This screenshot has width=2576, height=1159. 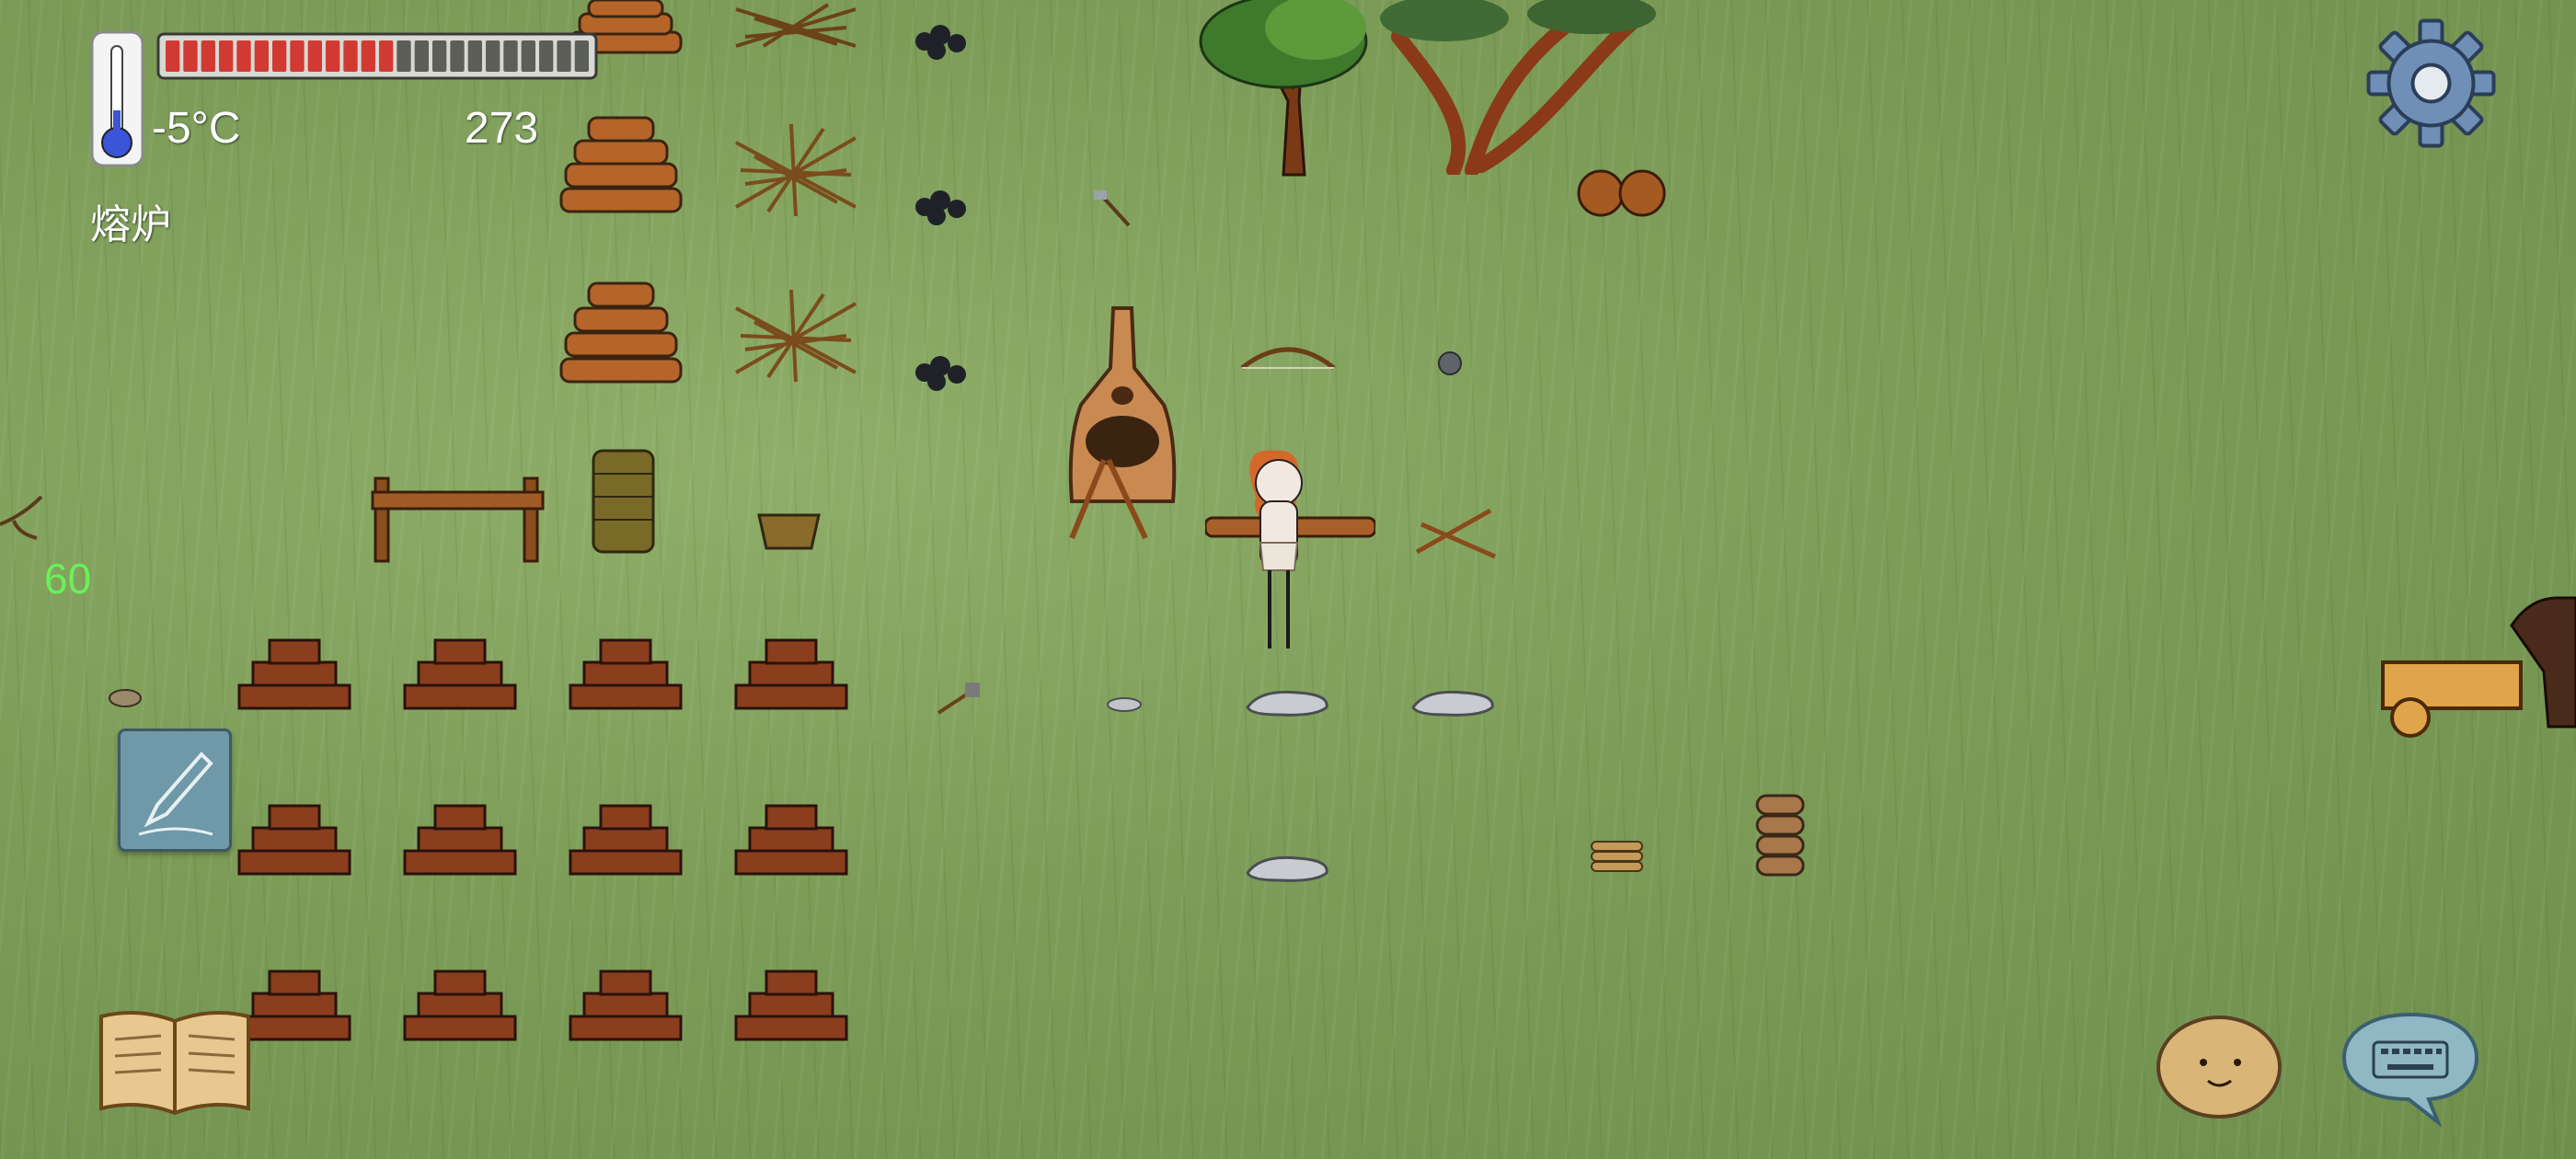 I want to click on fps-counter: 60, so click(x=68, y=578).